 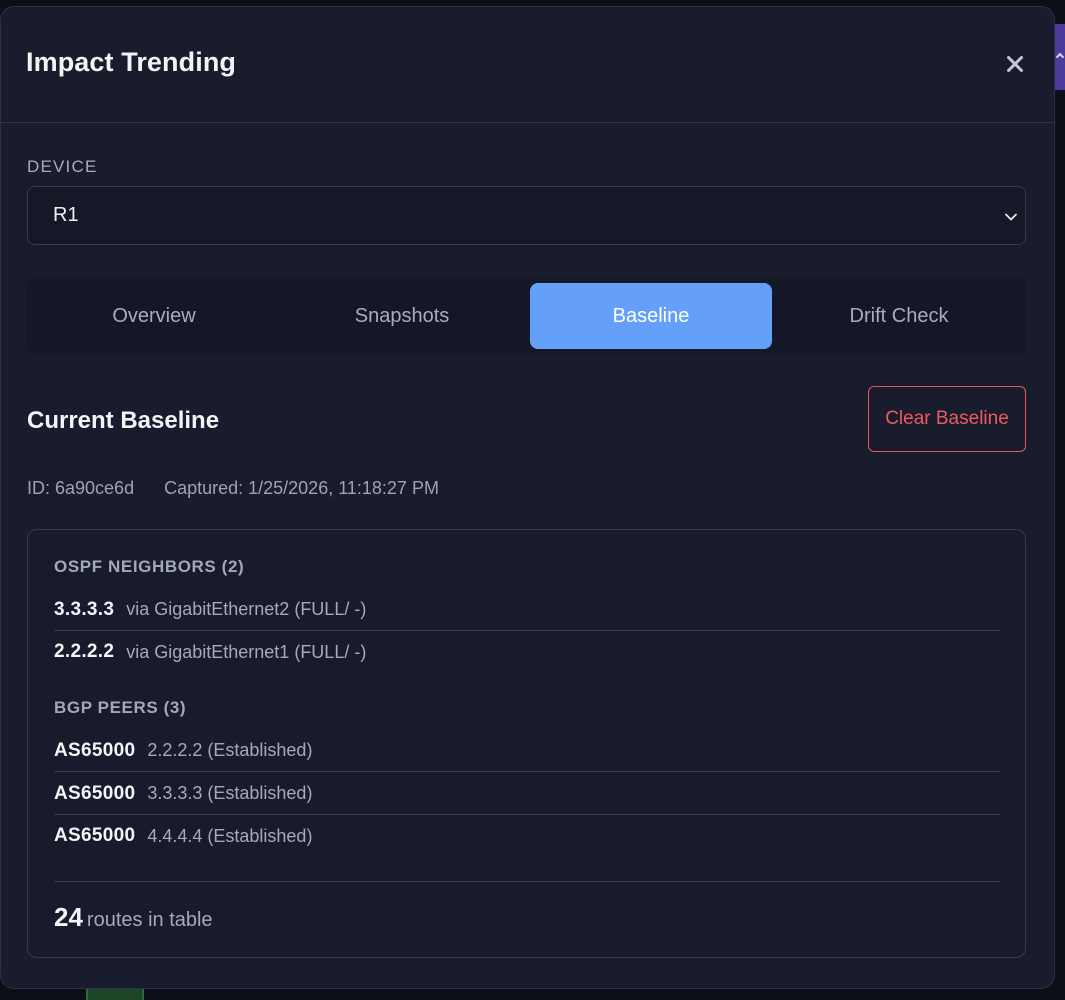 What do you see at coordinates (527, 836) in the screenshot?
I see `bgp-peer-row: AS65000 4.4.4.4 (Established)` at bounding box center [527, 836].